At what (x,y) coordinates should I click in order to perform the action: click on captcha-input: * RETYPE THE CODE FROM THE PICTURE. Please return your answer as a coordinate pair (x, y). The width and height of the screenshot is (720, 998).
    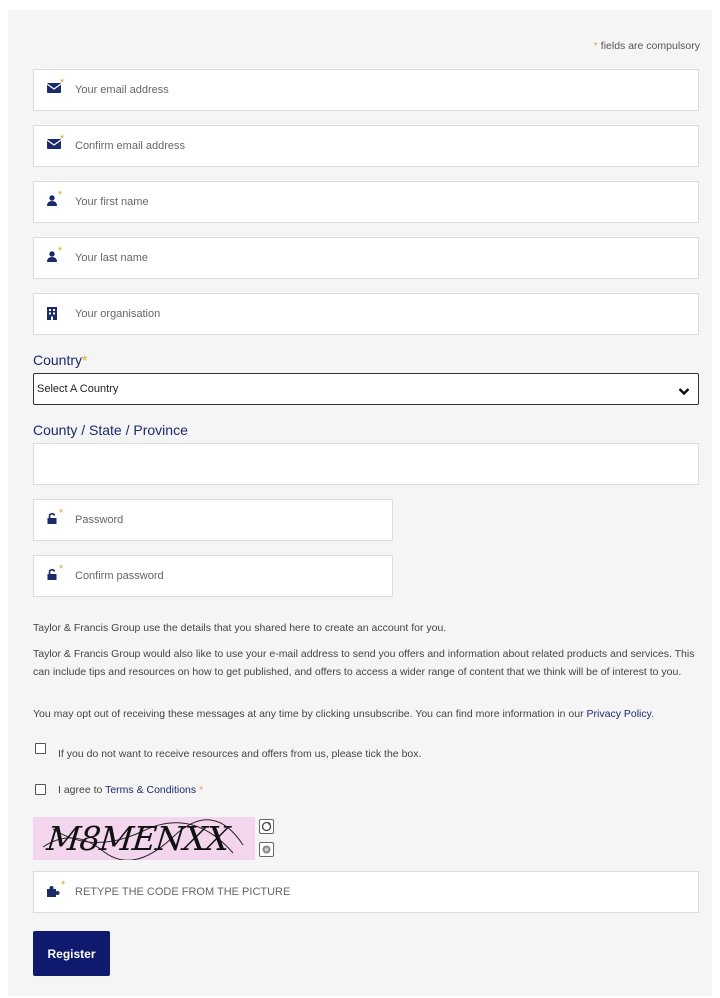
    Looking at the image, I should click on (366, 892).